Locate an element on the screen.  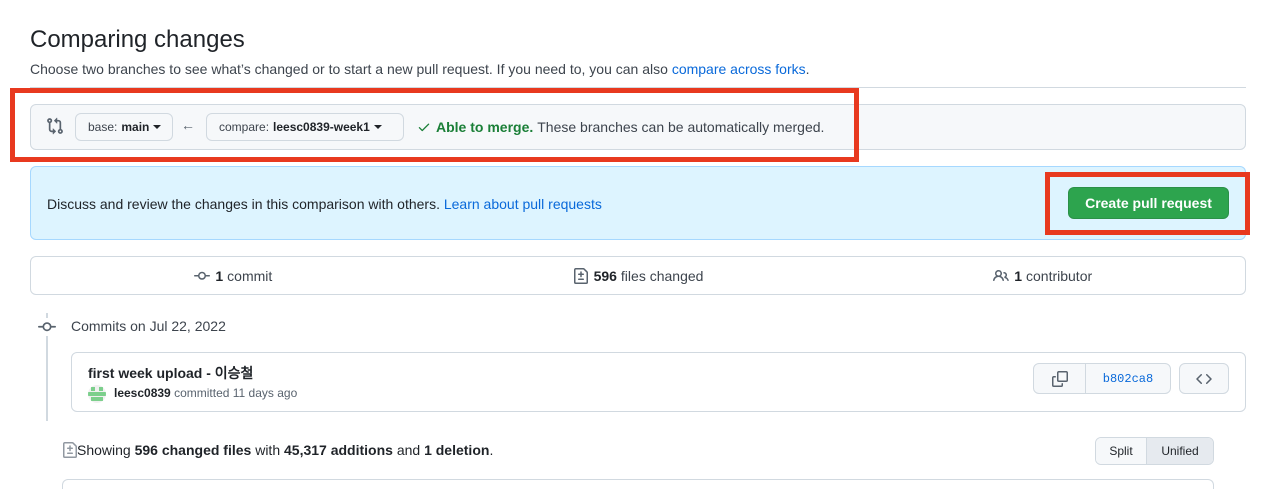
files-label: files changed is located at coordinates (662, 276).